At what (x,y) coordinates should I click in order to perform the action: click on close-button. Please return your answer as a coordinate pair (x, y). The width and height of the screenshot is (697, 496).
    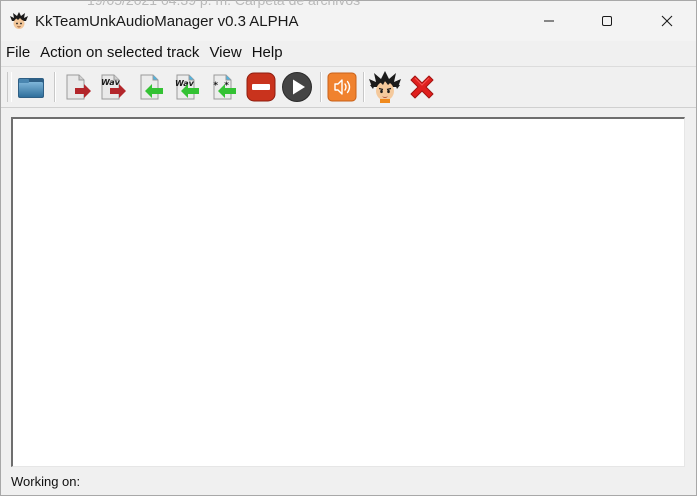
    Looking at the image, I should click on (667, 21).